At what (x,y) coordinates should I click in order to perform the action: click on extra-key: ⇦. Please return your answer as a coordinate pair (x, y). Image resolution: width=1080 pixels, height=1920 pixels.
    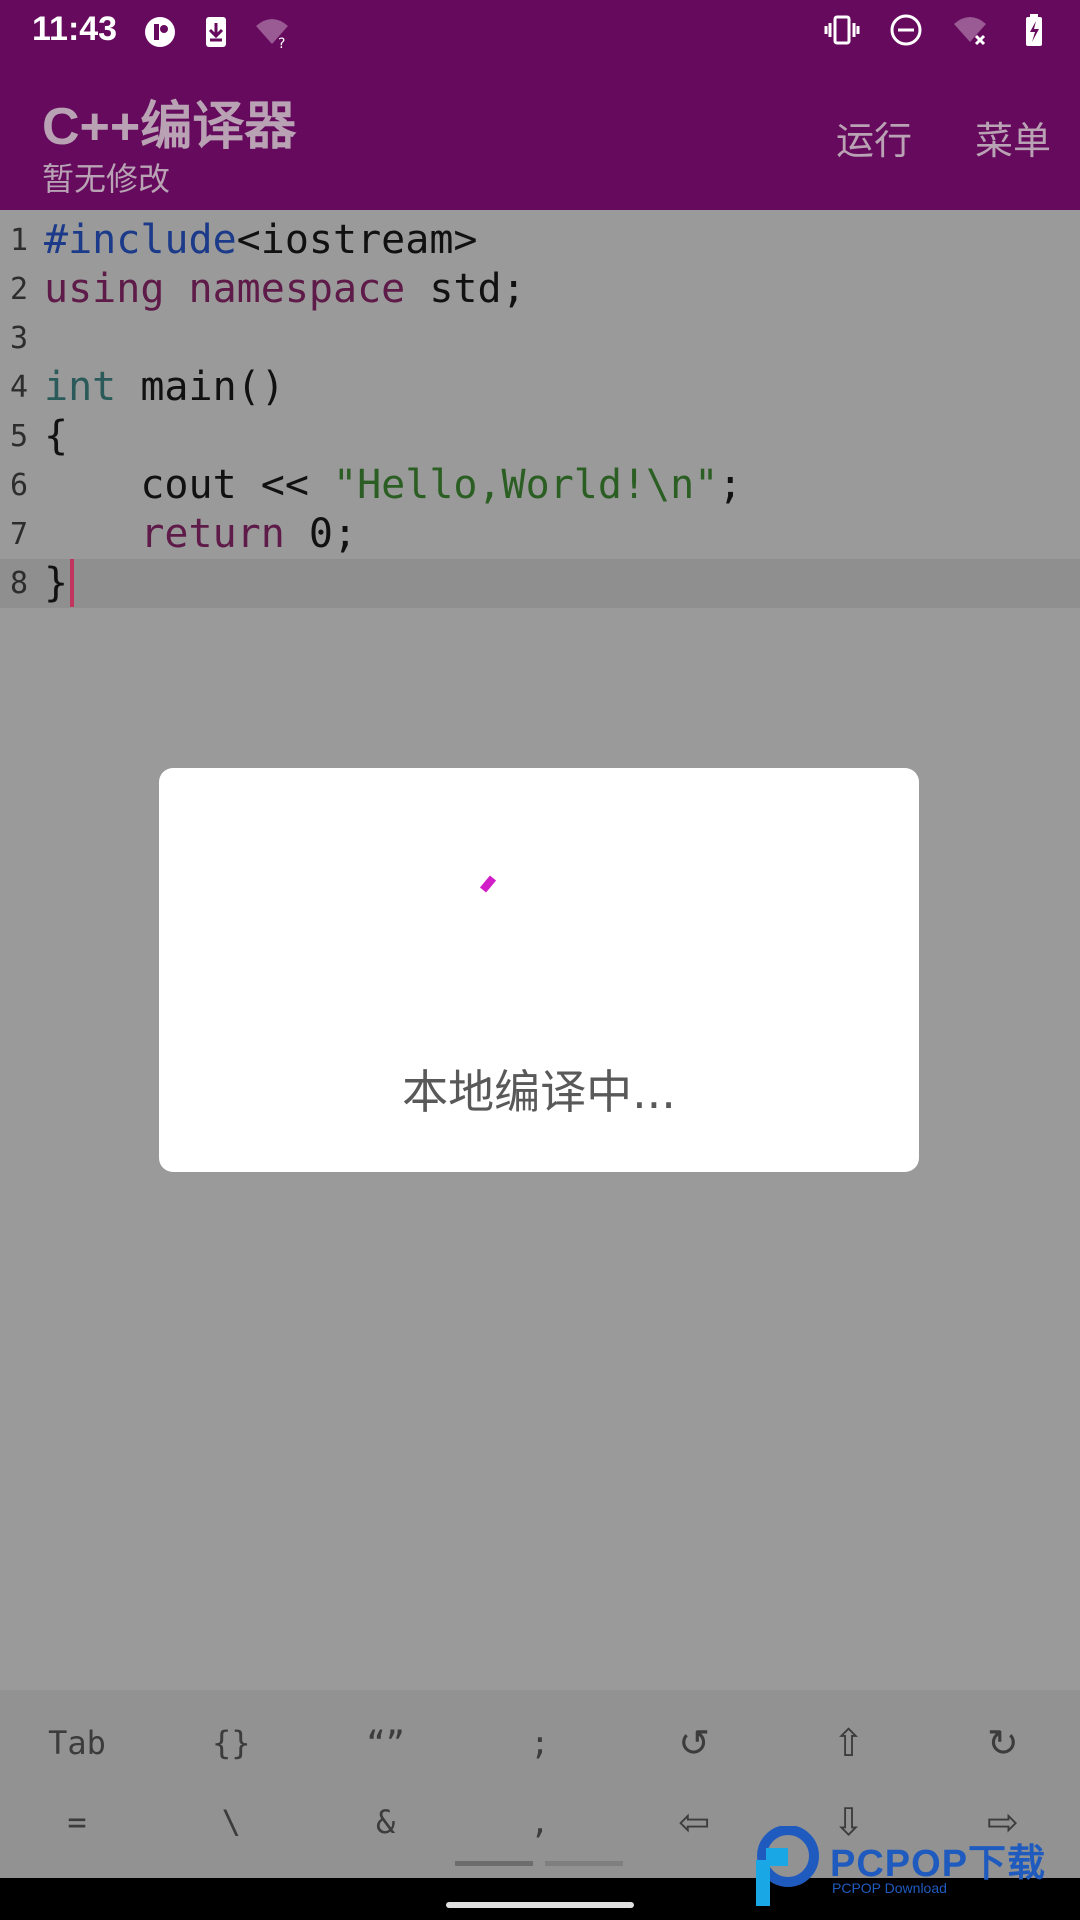
    Looking at the image, I should click on (694, 1822).